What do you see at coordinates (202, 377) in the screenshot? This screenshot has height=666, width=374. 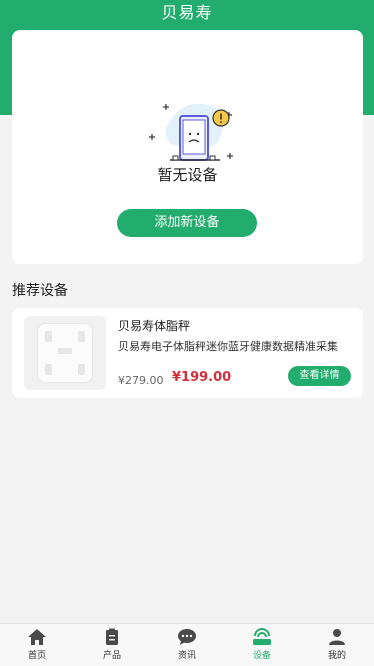 I see `sale-price: ¥199.00` at bounding box center [202, 377].